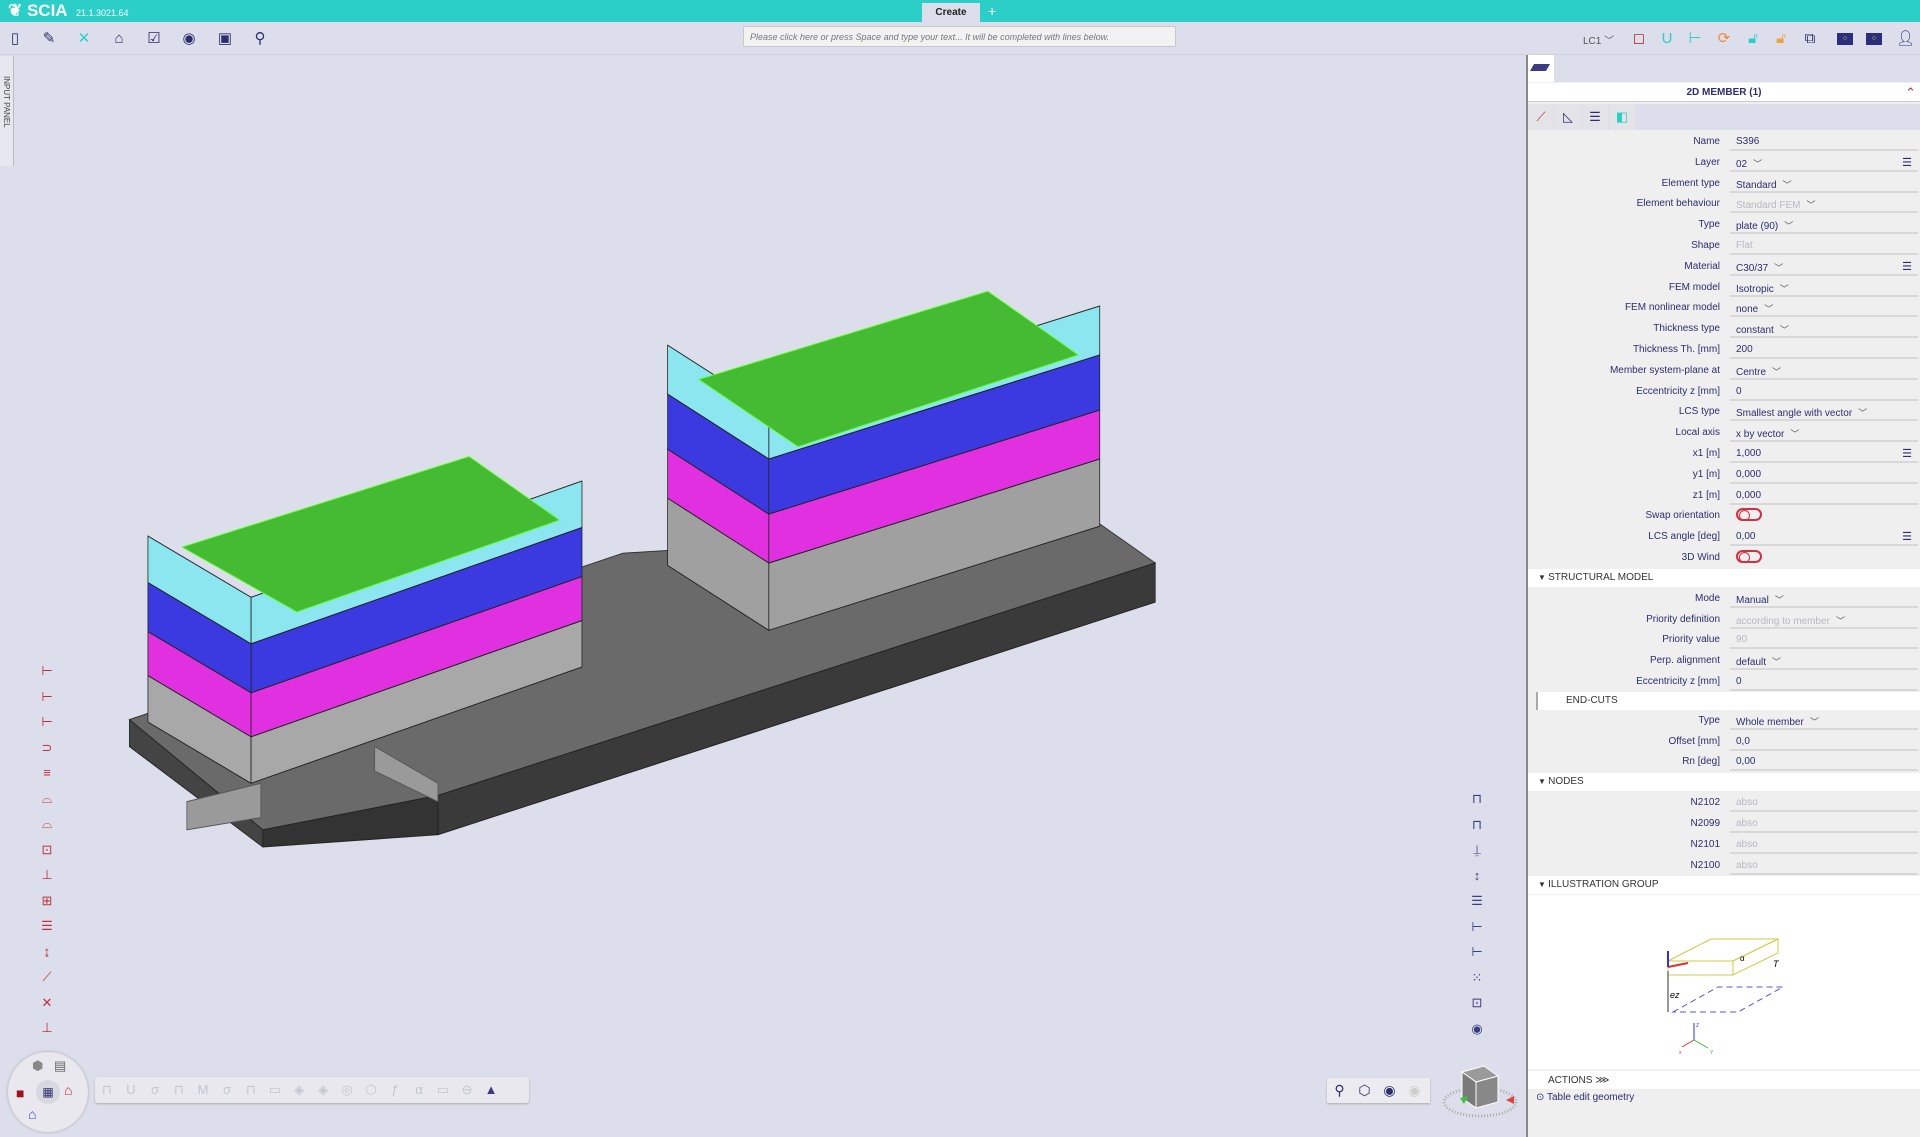  What do you see at coordinates (467, 1090) in the screenshot?
I see `result-tool-icon: ⊖` at bounding box center [467, 1090].